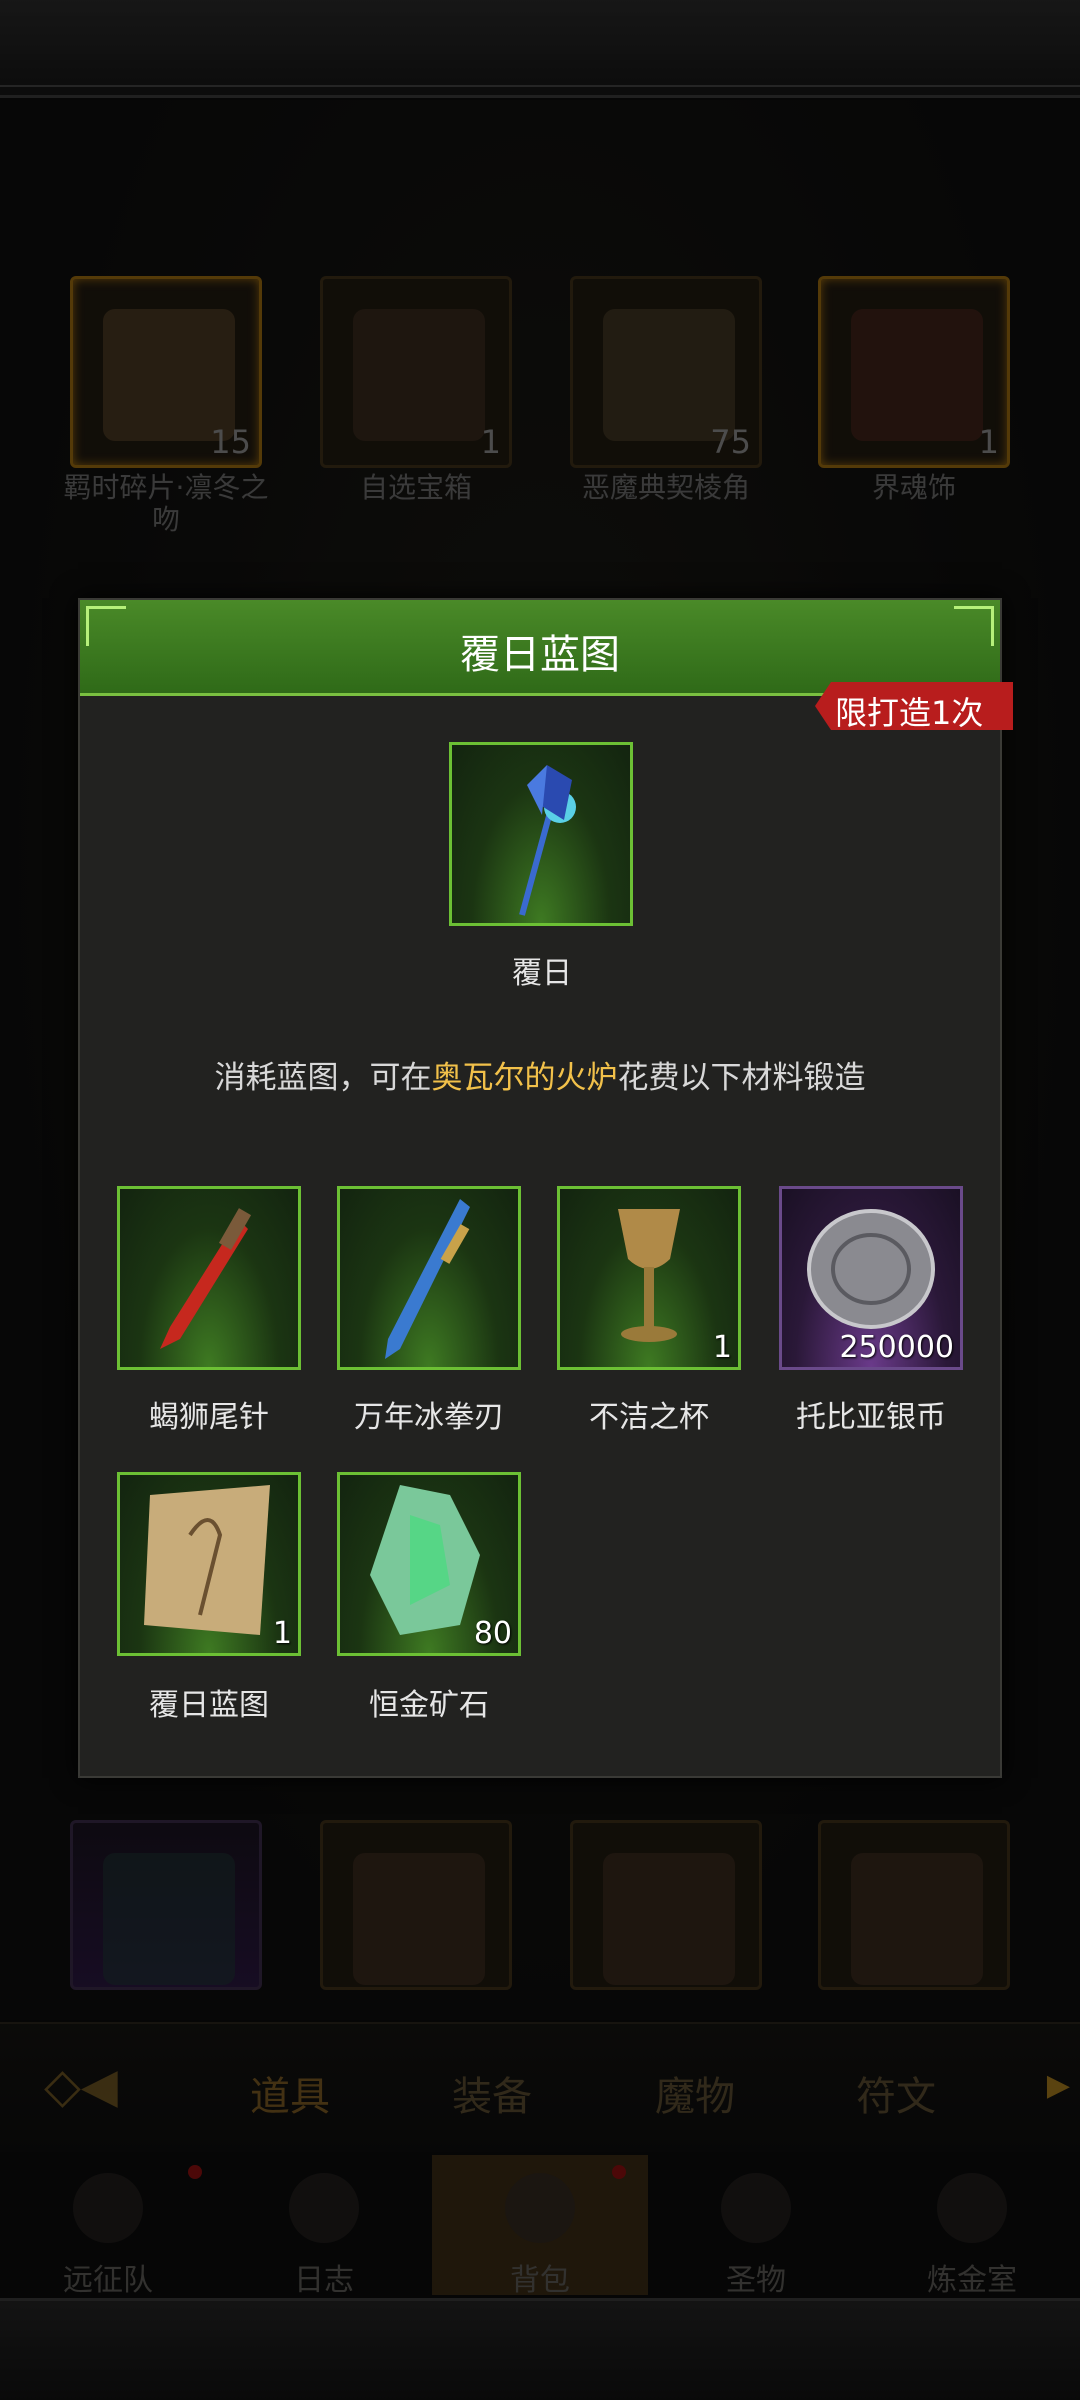 This screenshot has width=1080, height=2400. I want to click on description-text: 花费以下材料锻造, so click(741, 1078).